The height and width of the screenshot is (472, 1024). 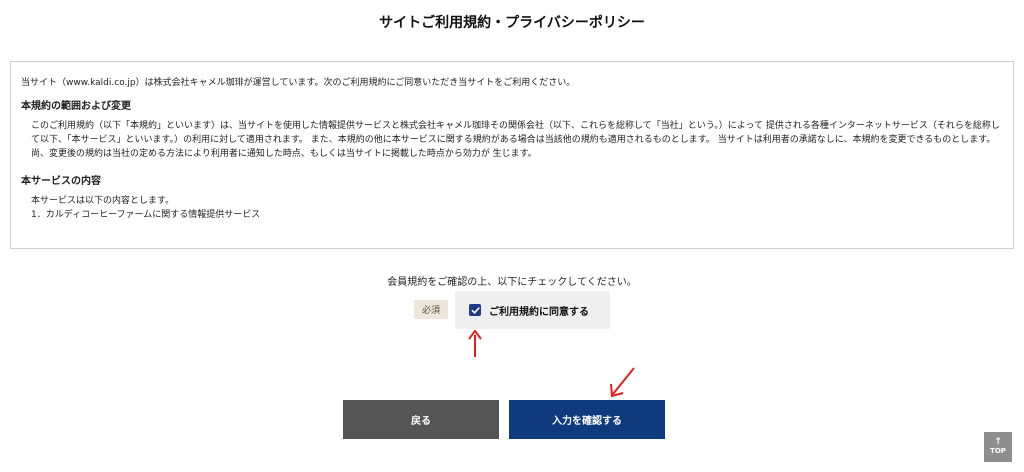 I want to click on confirm-instruction: 会員規約をご確認の上、以下にチェックしてください。, so click(x=512, y=282).